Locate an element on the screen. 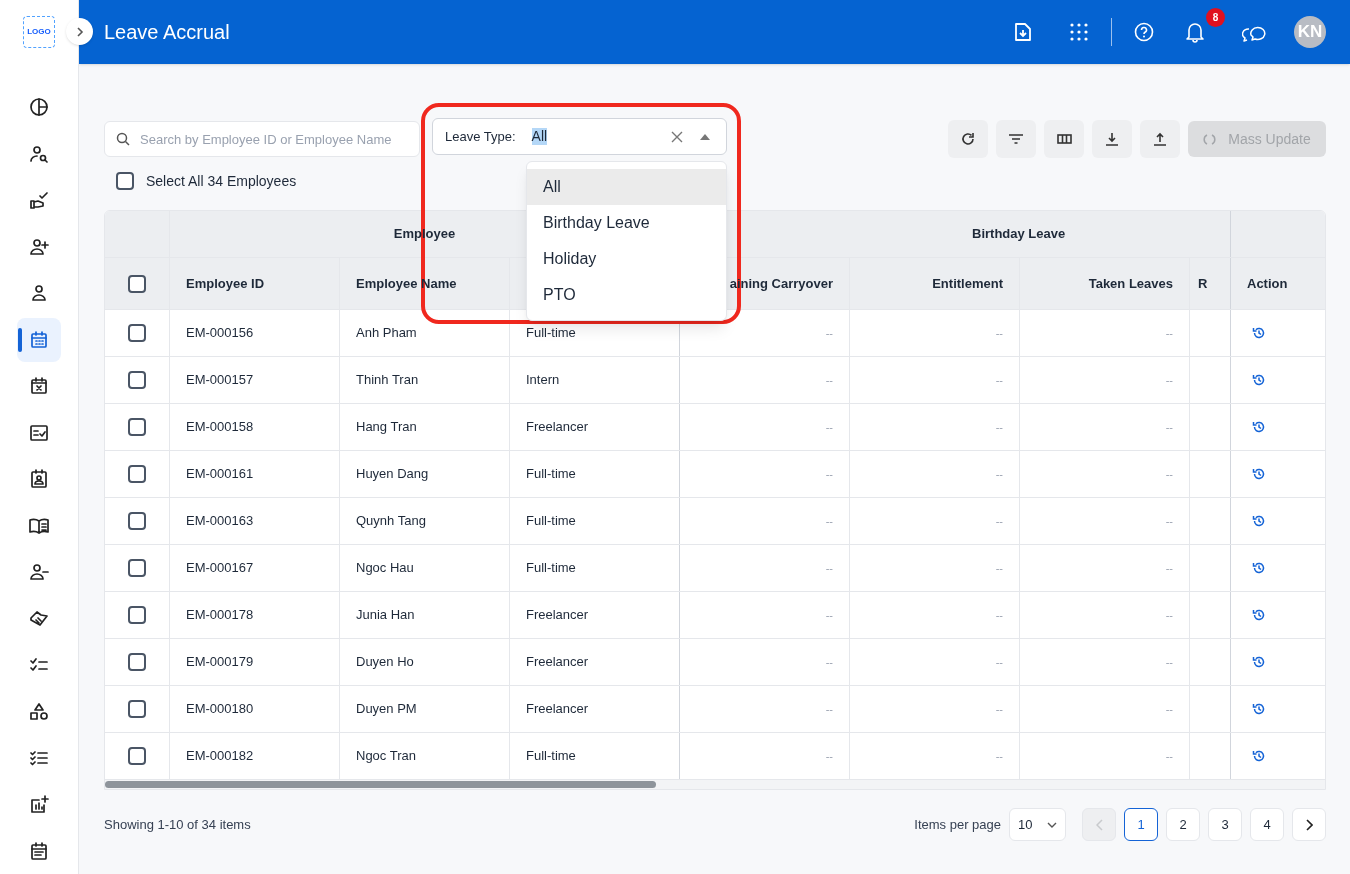  calendar-icon is located at coordinates (39, 339).